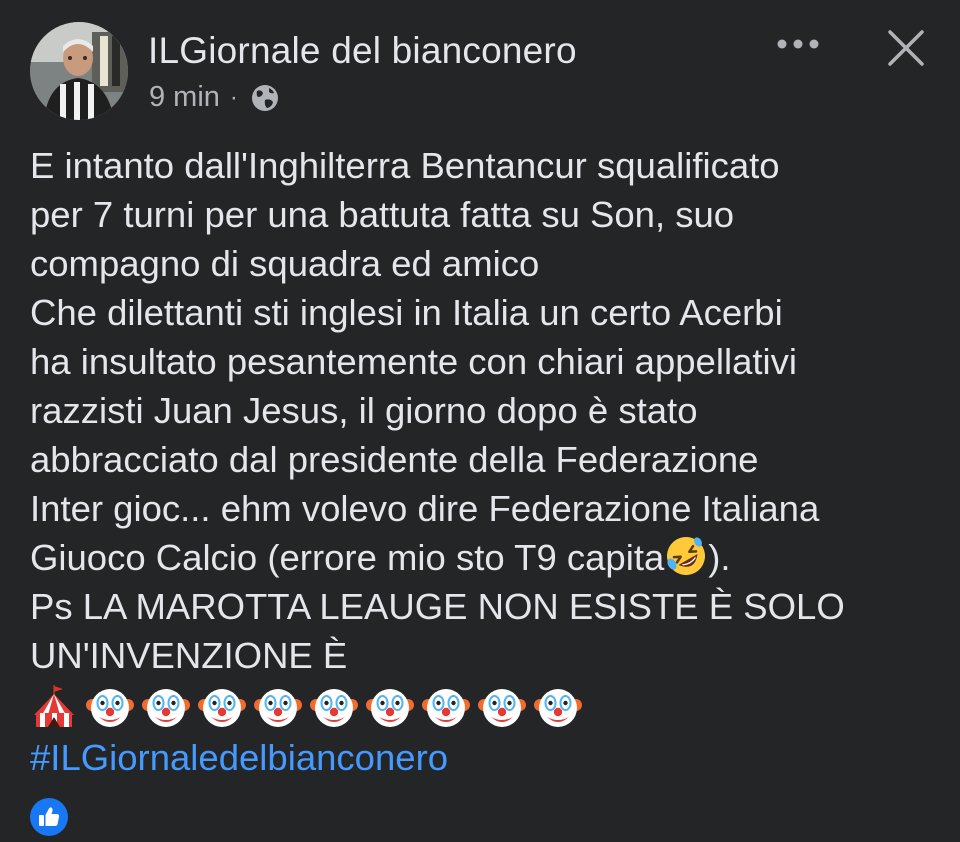 This screenshot has width=960, height=842. I want to click on rolling-on-floor-laughing-emoji, so click(686, 556).